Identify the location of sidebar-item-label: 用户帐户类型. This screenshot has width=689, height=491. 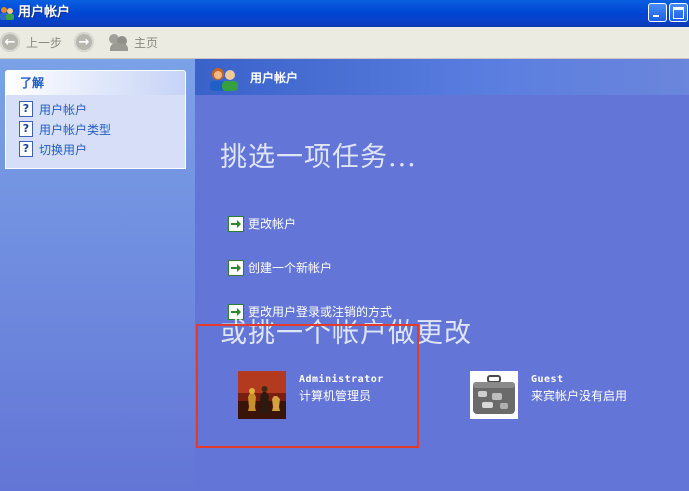
(75, 129).